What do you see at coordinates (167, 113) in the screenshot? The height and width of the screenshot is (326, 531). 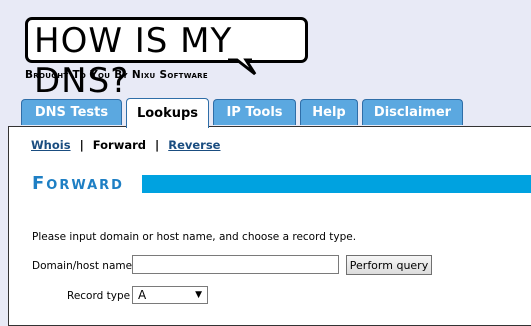 I see `tab-lookups: Lookups` at bounding box center [167, 113].